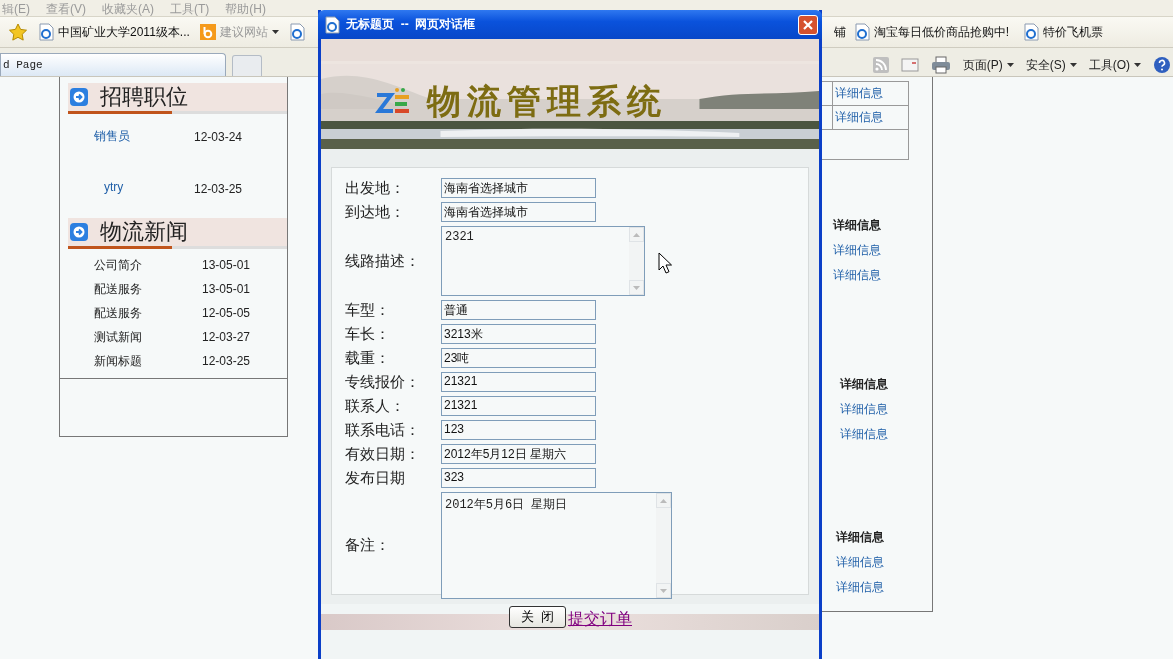 The image size is (1173, 659). What do you see at coordinates (207, 32) in the screenshot?
I see `site-icon` at bounding box center [207, 32].